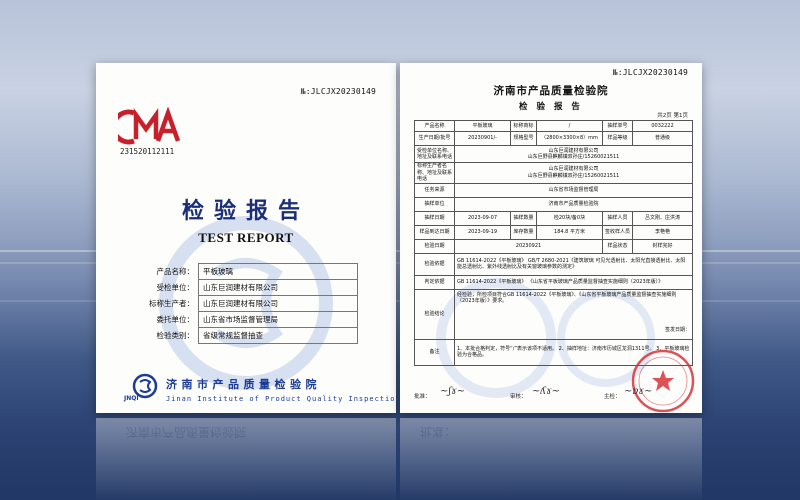 Image resolution: width=800 pixels, height=500 pixels. What do you see at coordinates (523, 232) in the screenshot?
I see `cell-label: 库存数量` at bounding box center [523, 232].